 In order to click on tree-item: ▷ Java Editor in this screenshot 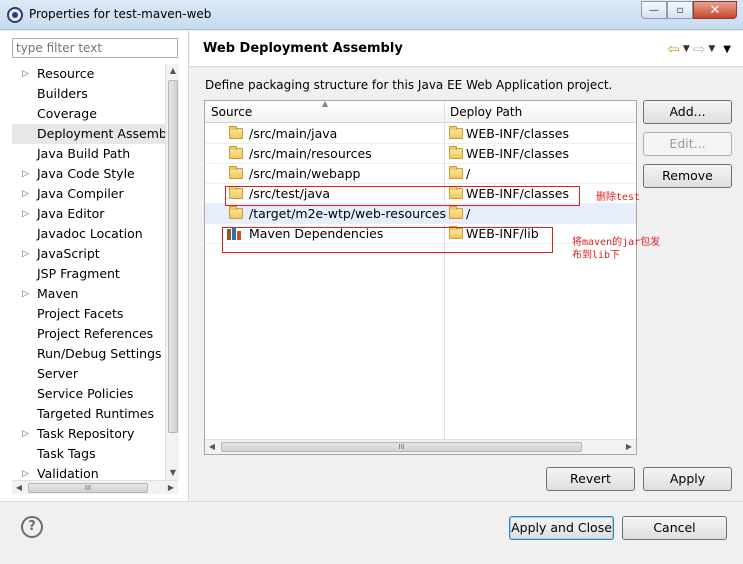, I will do `click(89, 214)`.